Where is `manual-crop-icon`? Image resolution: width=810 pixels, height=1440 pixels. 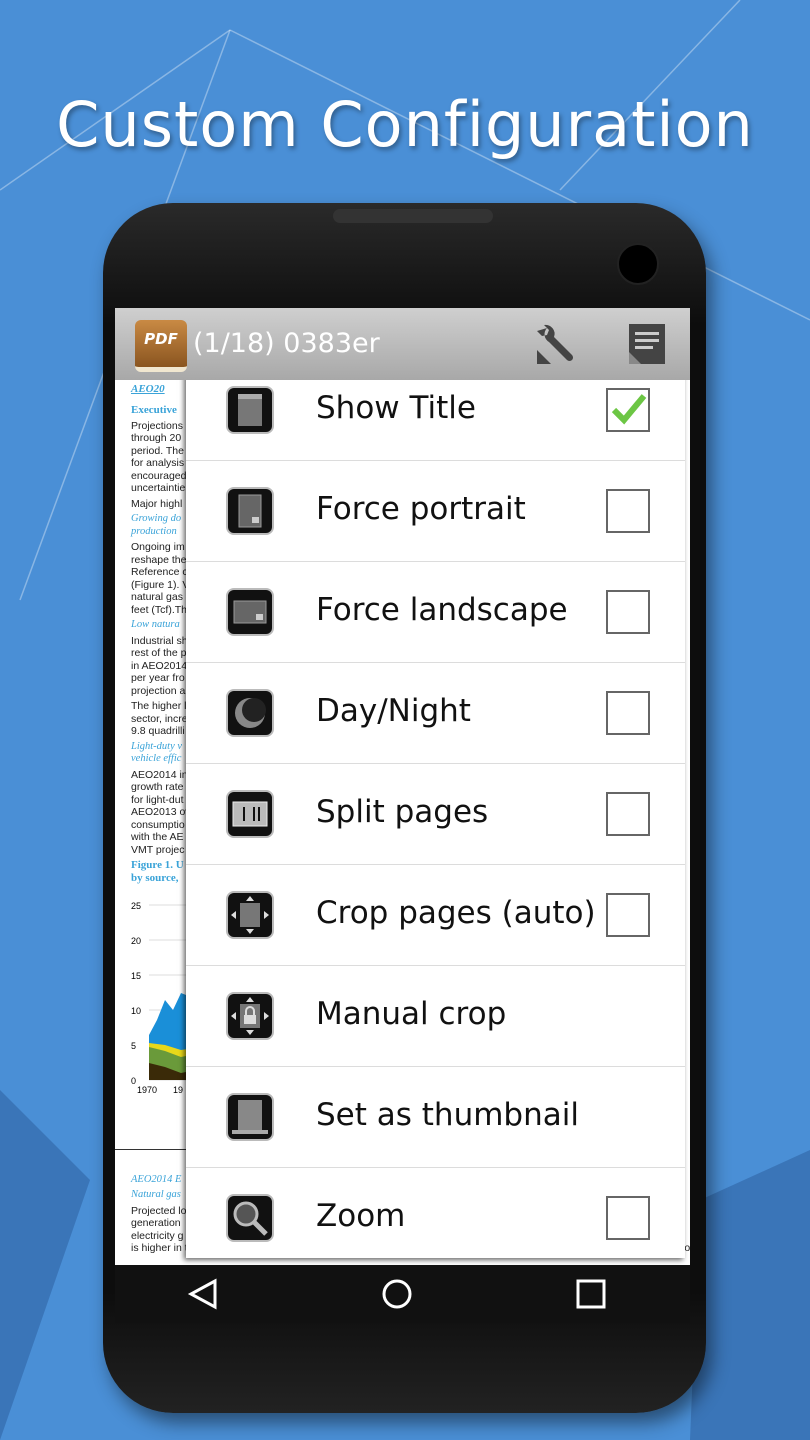
manual-crop-icon is located at coordinates (250, 1016).